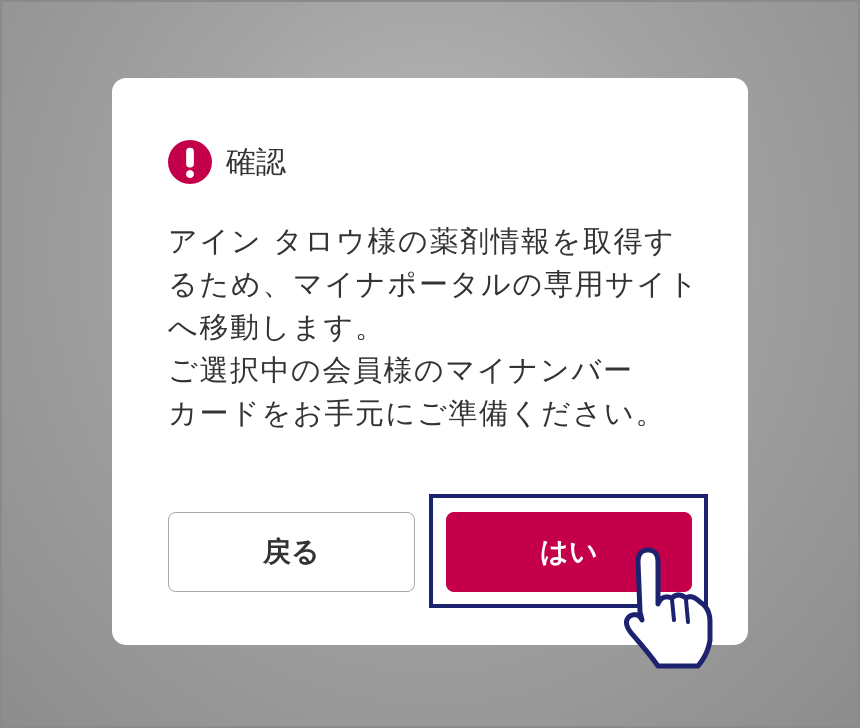 The height and width of the screenshot is (728, 860). Describe the element at coordinates (569, 552) in the screenshot. I see `confirm-button: はい` at that location.